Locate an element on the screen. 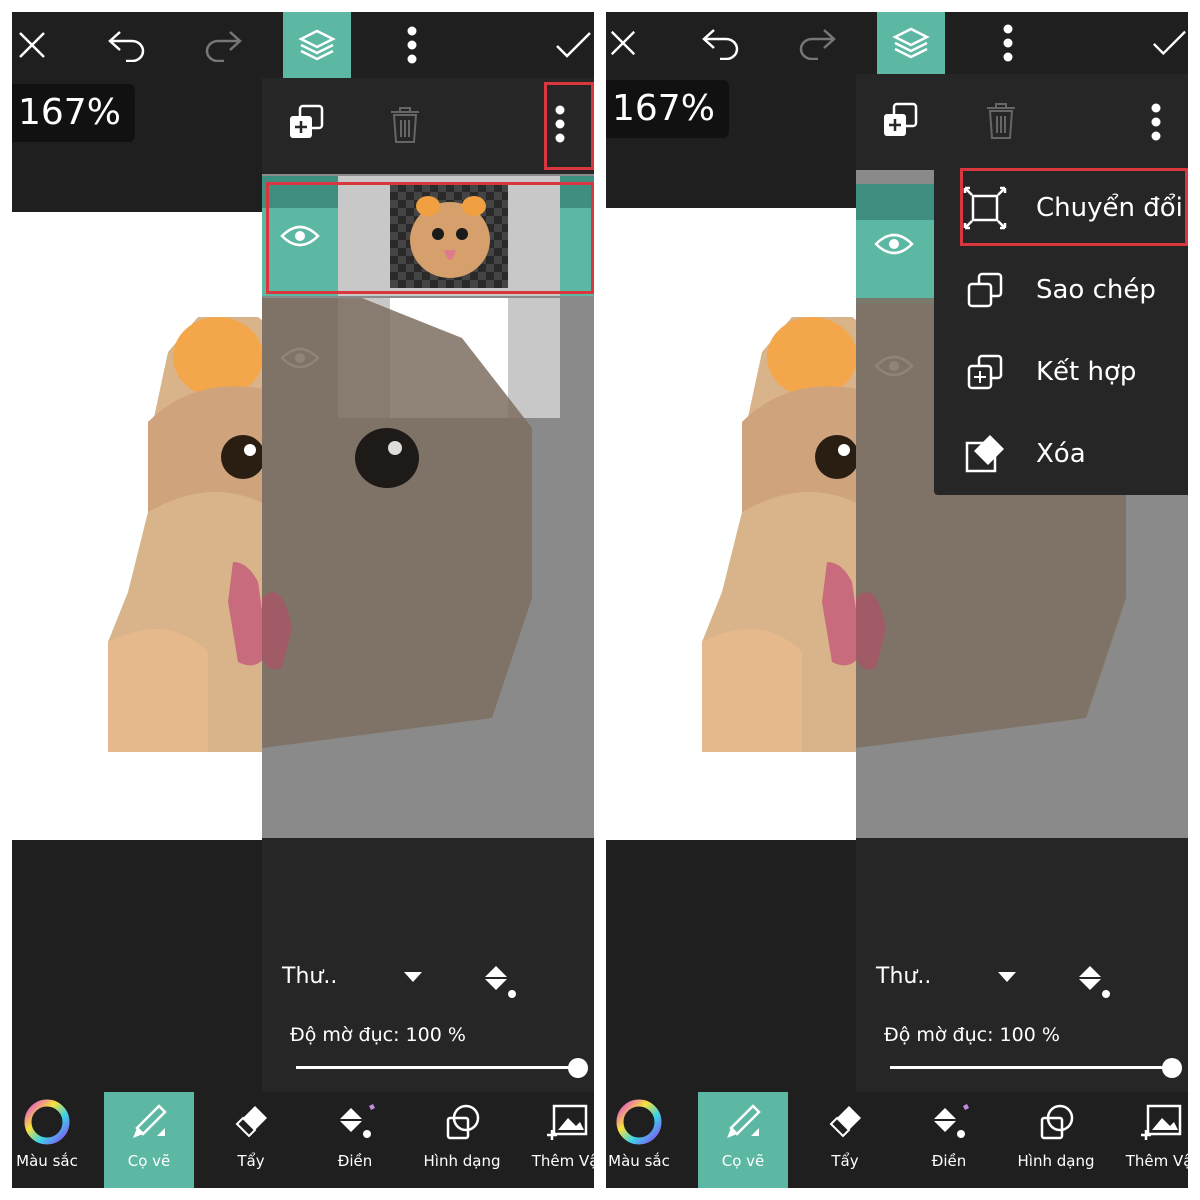  merge-icon is located at coordinates (985, 372).